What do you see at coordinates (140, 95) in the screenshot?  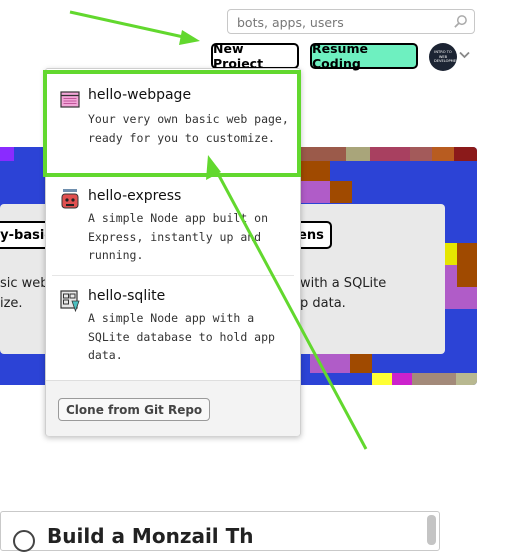 I see `item-title: hello-webpage` at bounding box center [140, 95].